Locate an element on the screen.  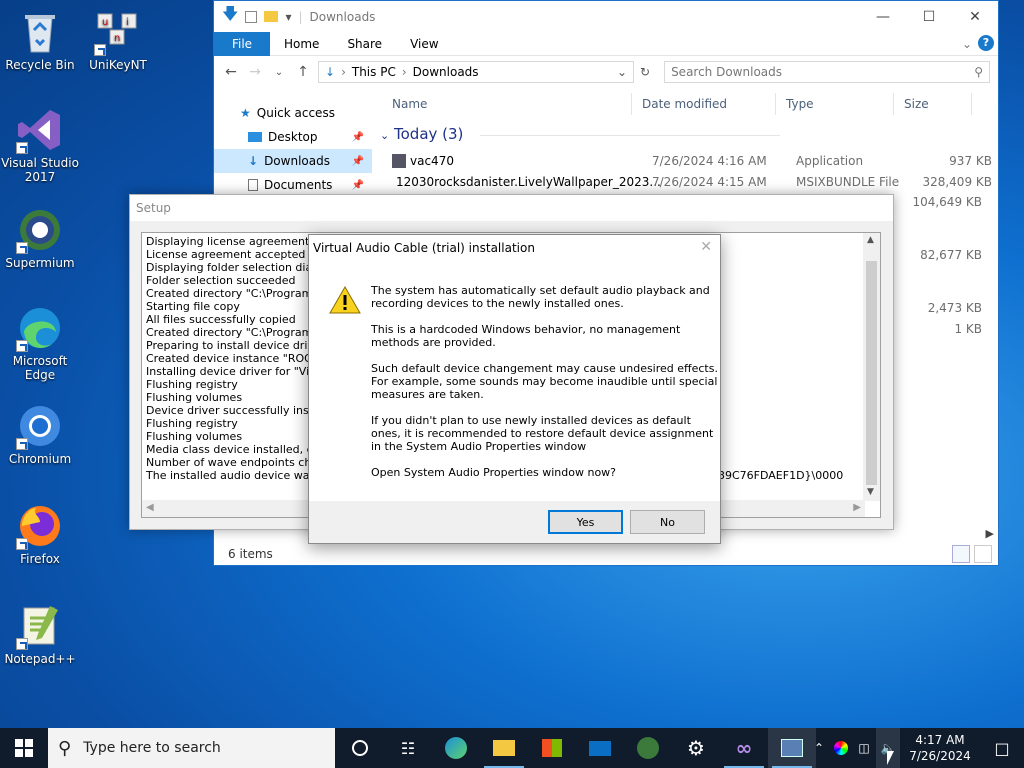
desktop-icon-supermium: Supermium is located at coordinates (40, 238).